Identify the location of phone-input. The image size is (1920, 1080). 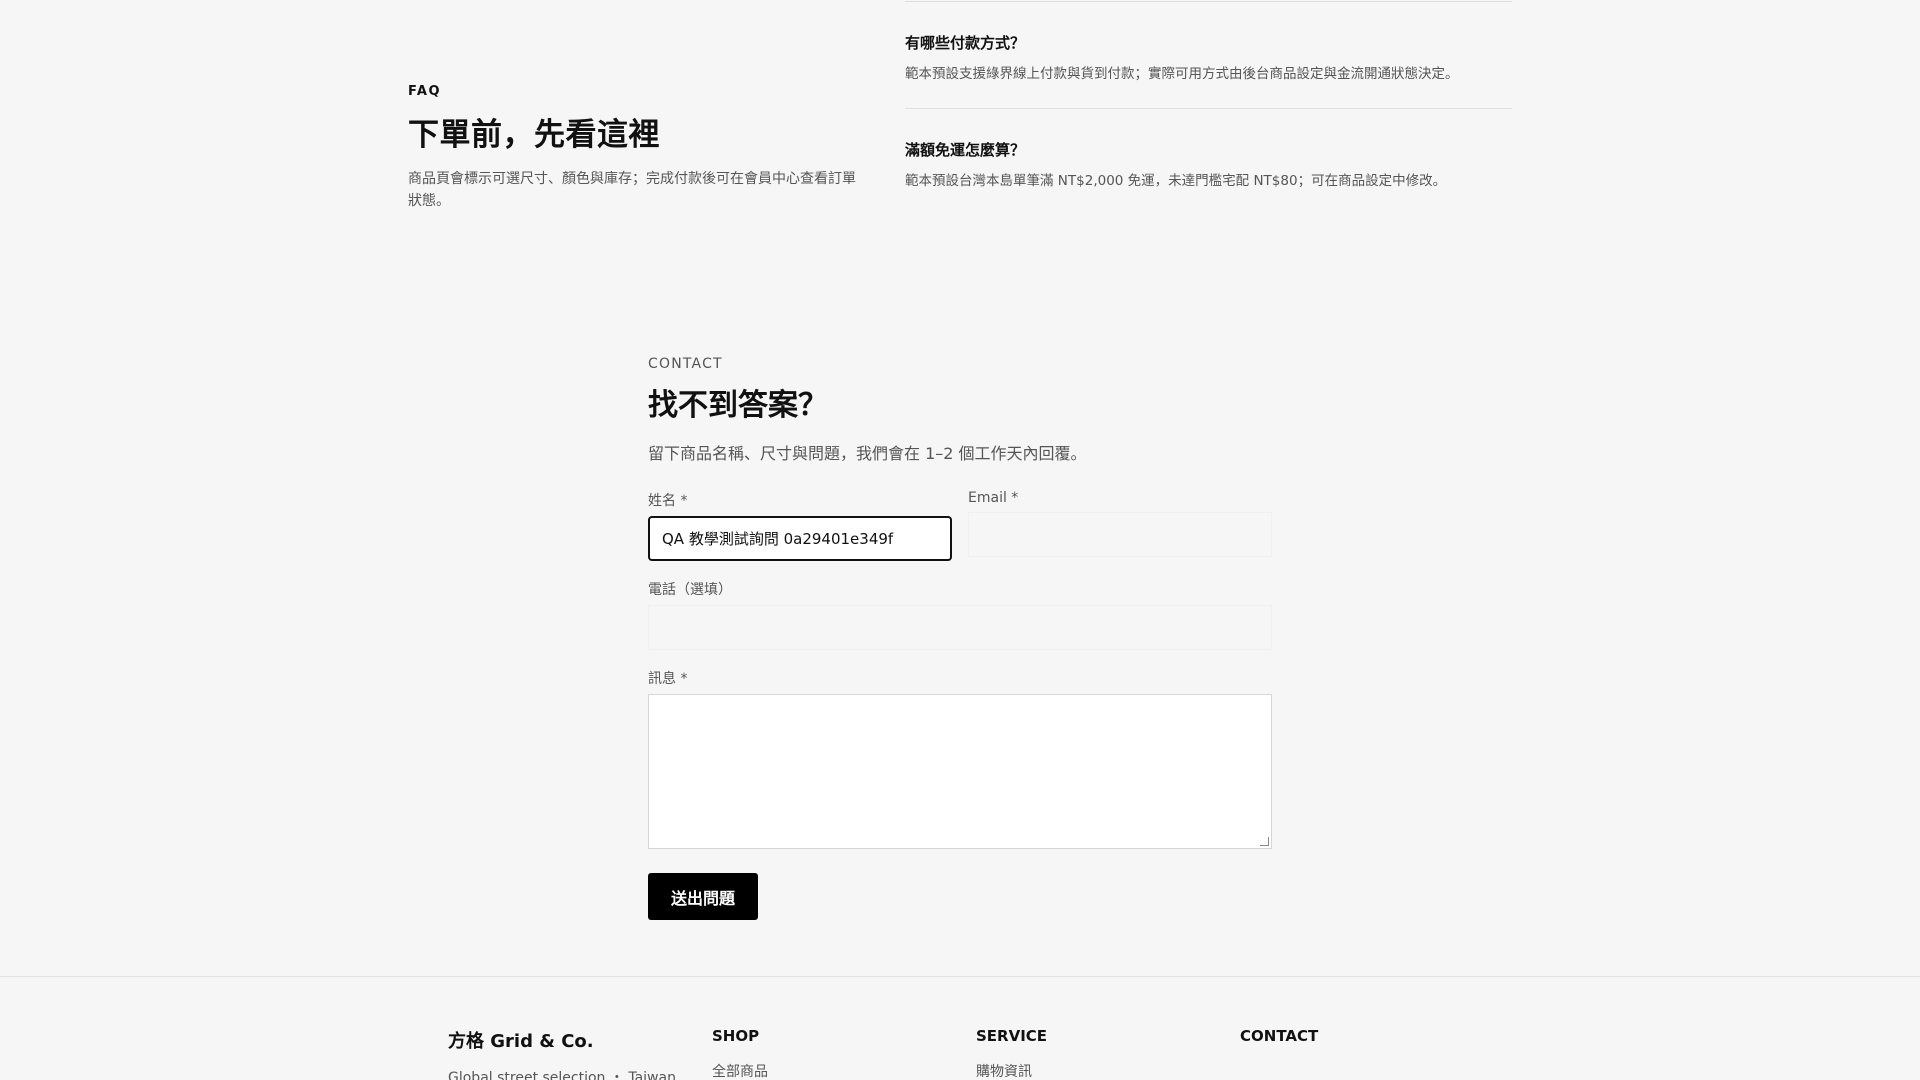
(960, 627).